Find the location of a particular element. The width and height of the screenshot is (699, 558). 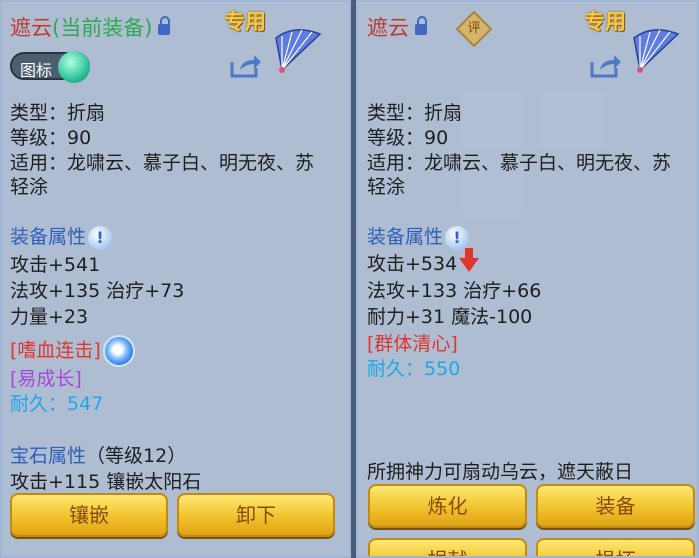

item-title: 遮云 is located at coordinates (397, 27).